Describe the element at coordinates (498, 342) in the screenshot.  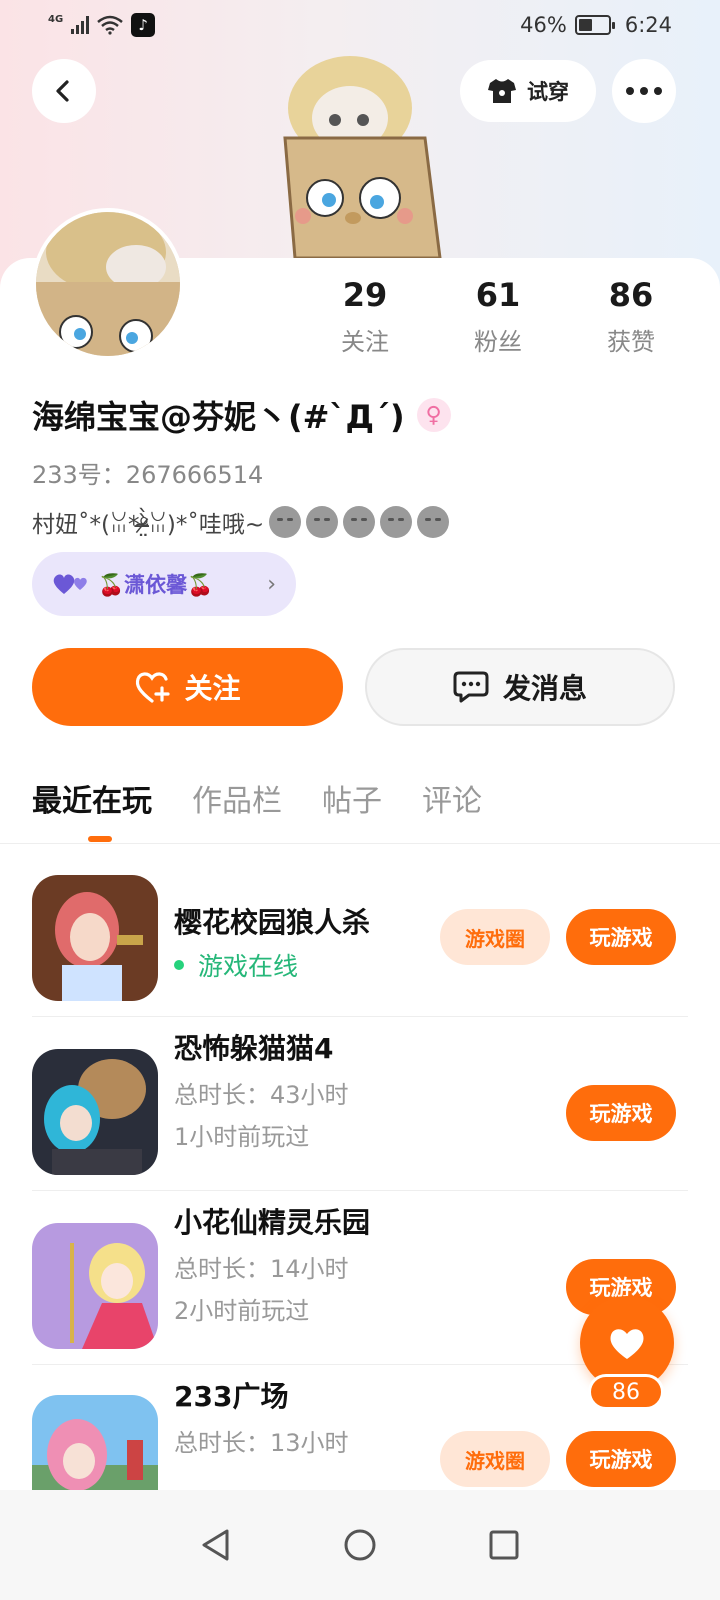
I see `fans-label: 粉丝` at that location.